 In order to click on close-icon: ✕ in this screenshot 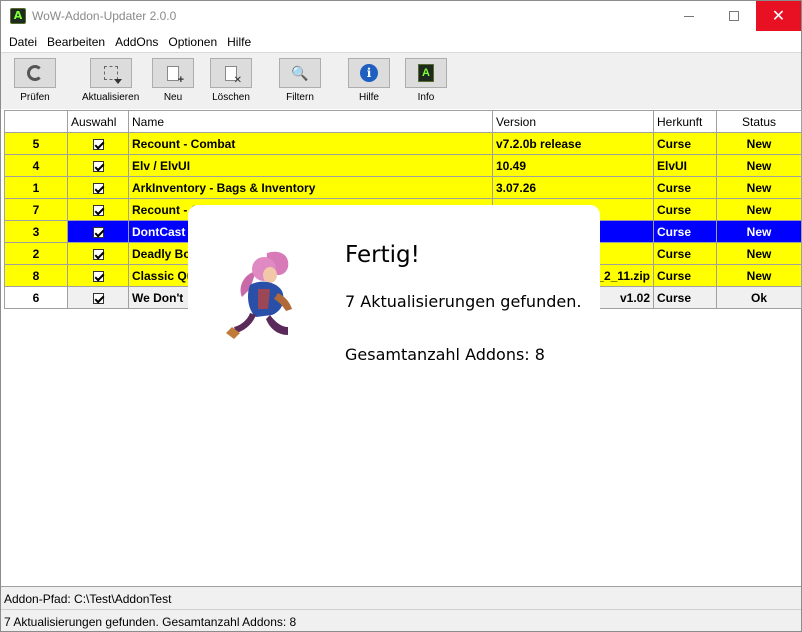, I will do `click(778, 16)`.